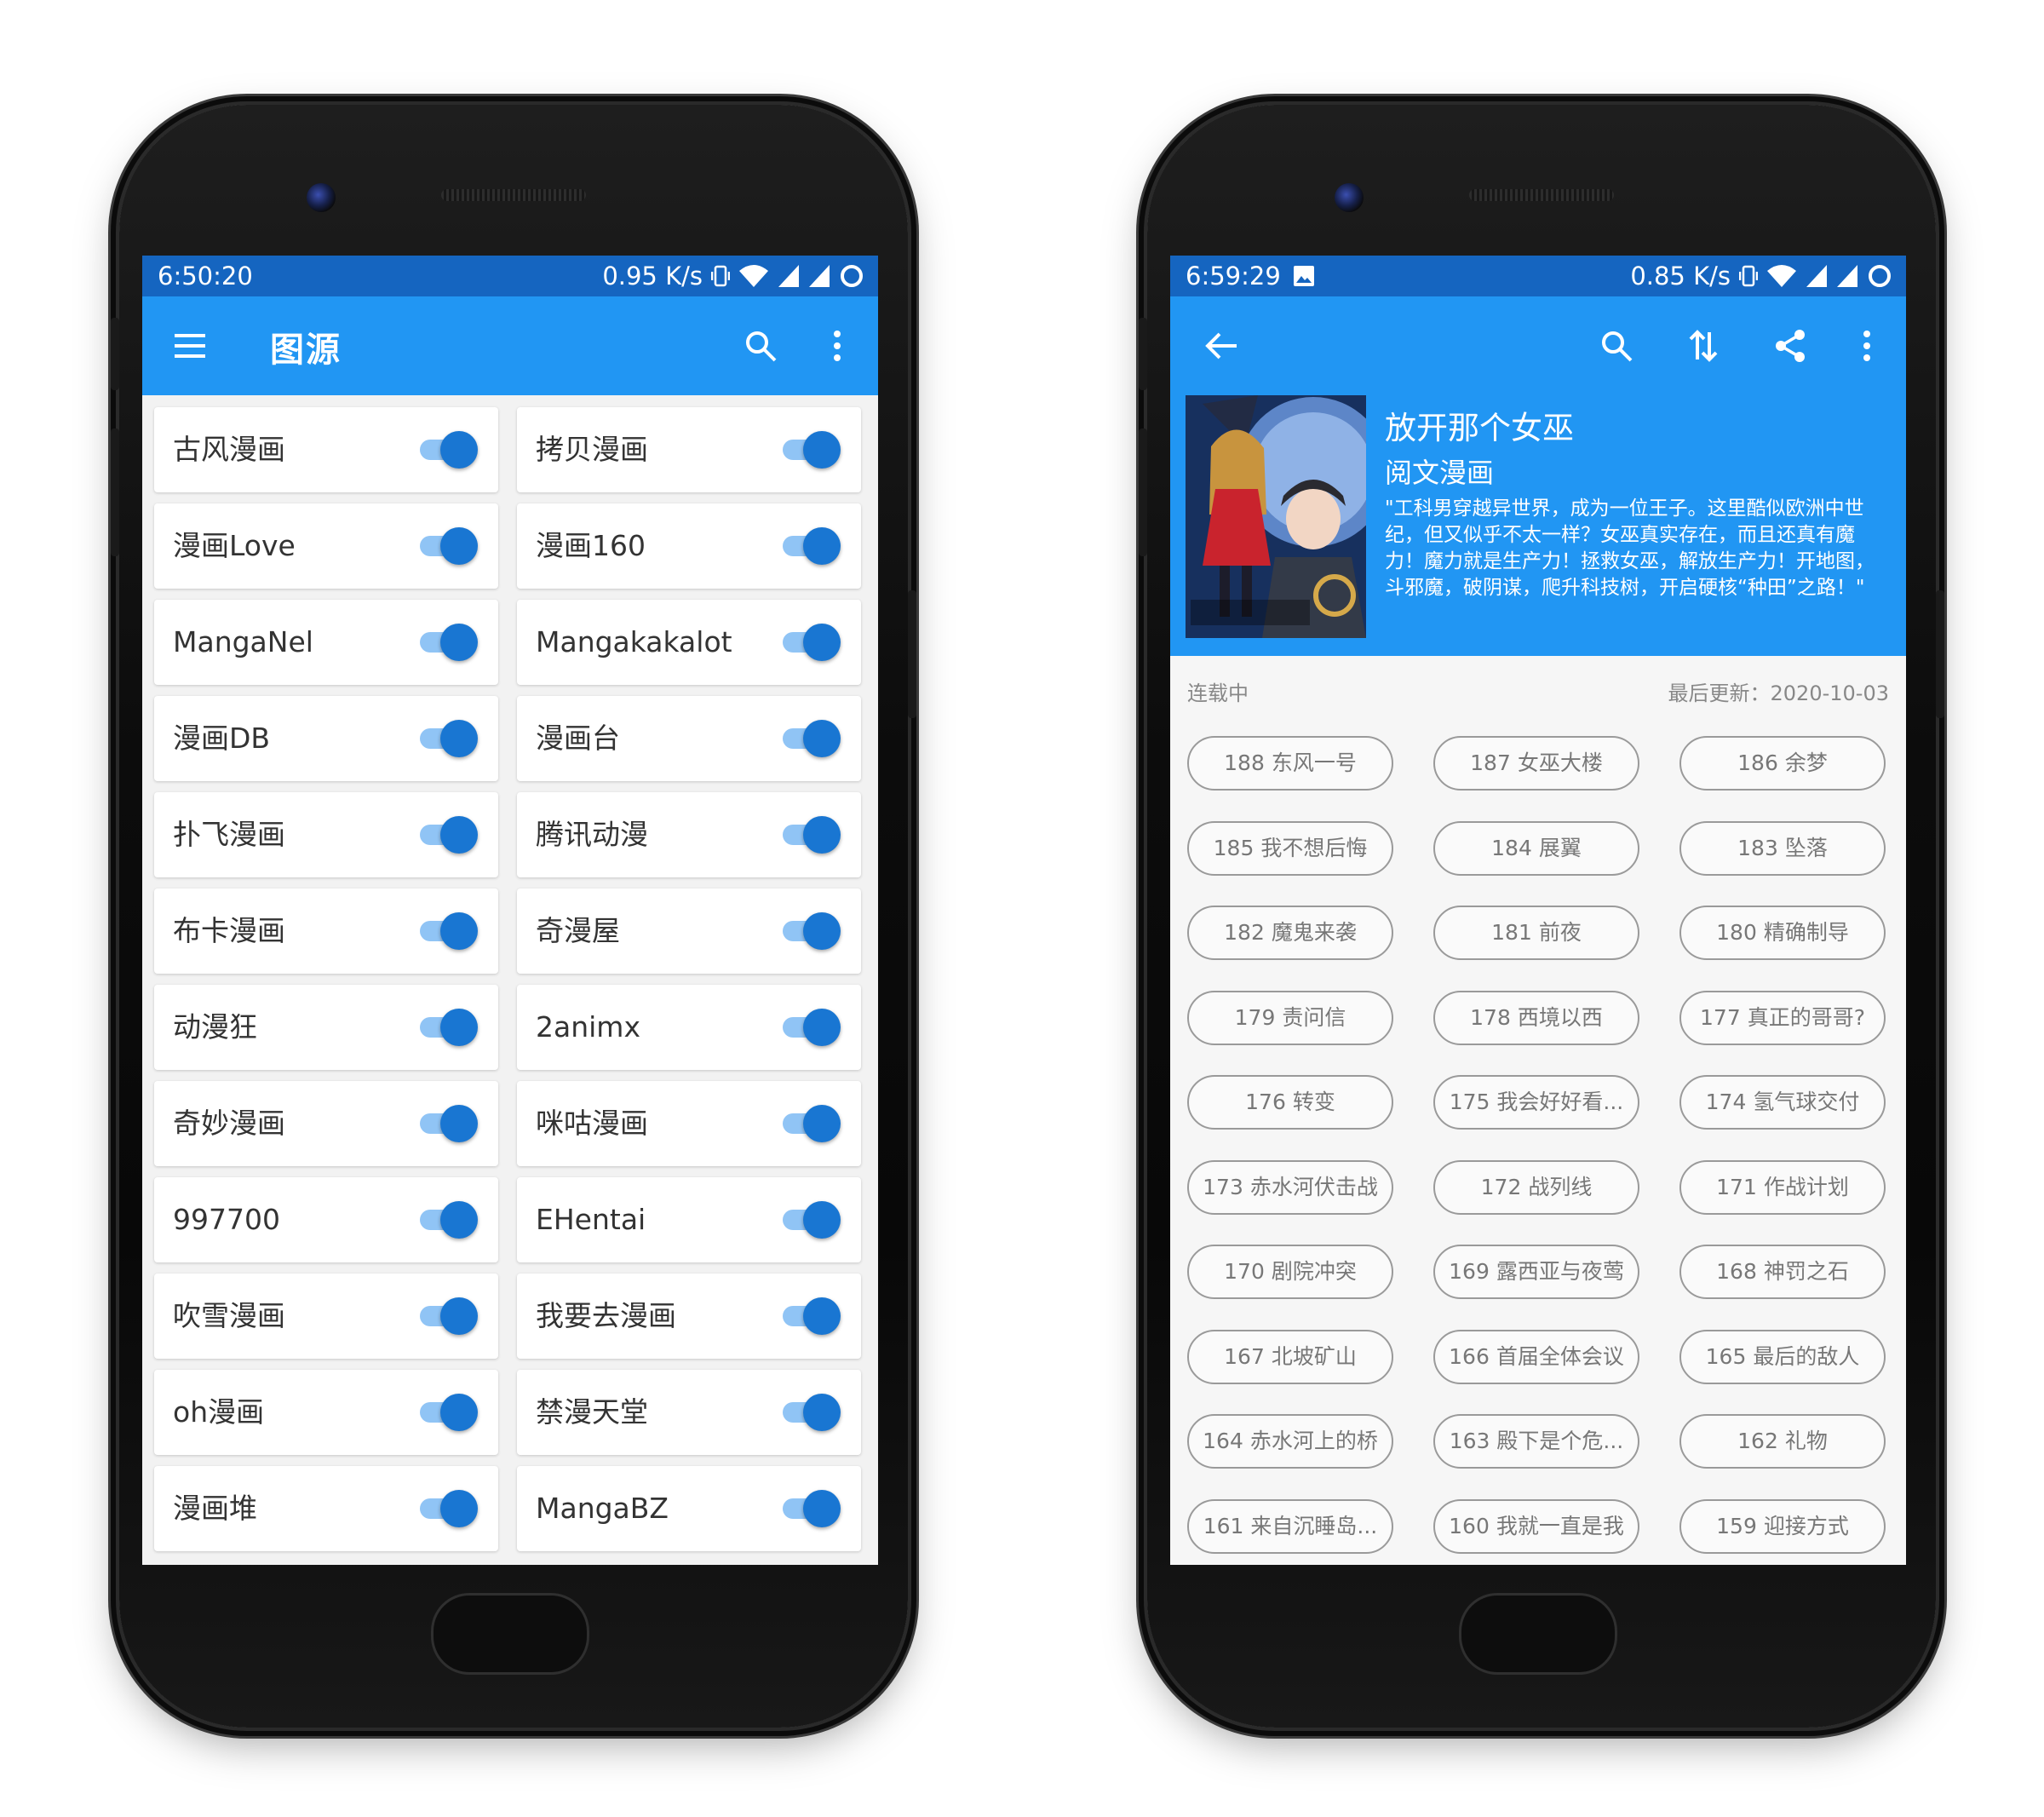  I want to click on source-card: oh漫画, so click(326, 1413).